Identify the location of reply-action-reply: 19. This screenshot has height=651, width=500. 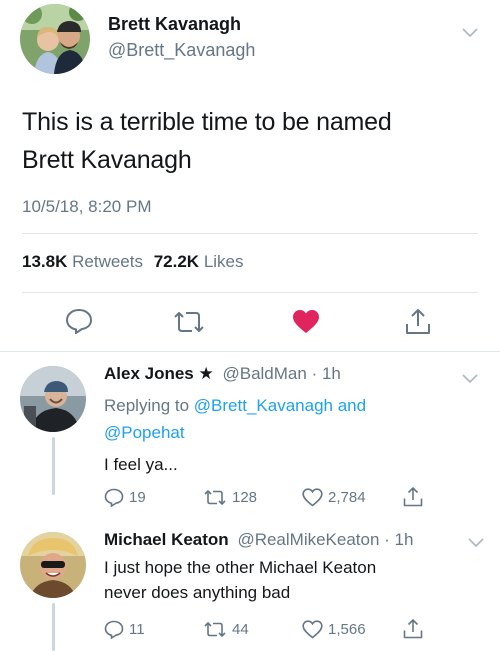
(125, 497).